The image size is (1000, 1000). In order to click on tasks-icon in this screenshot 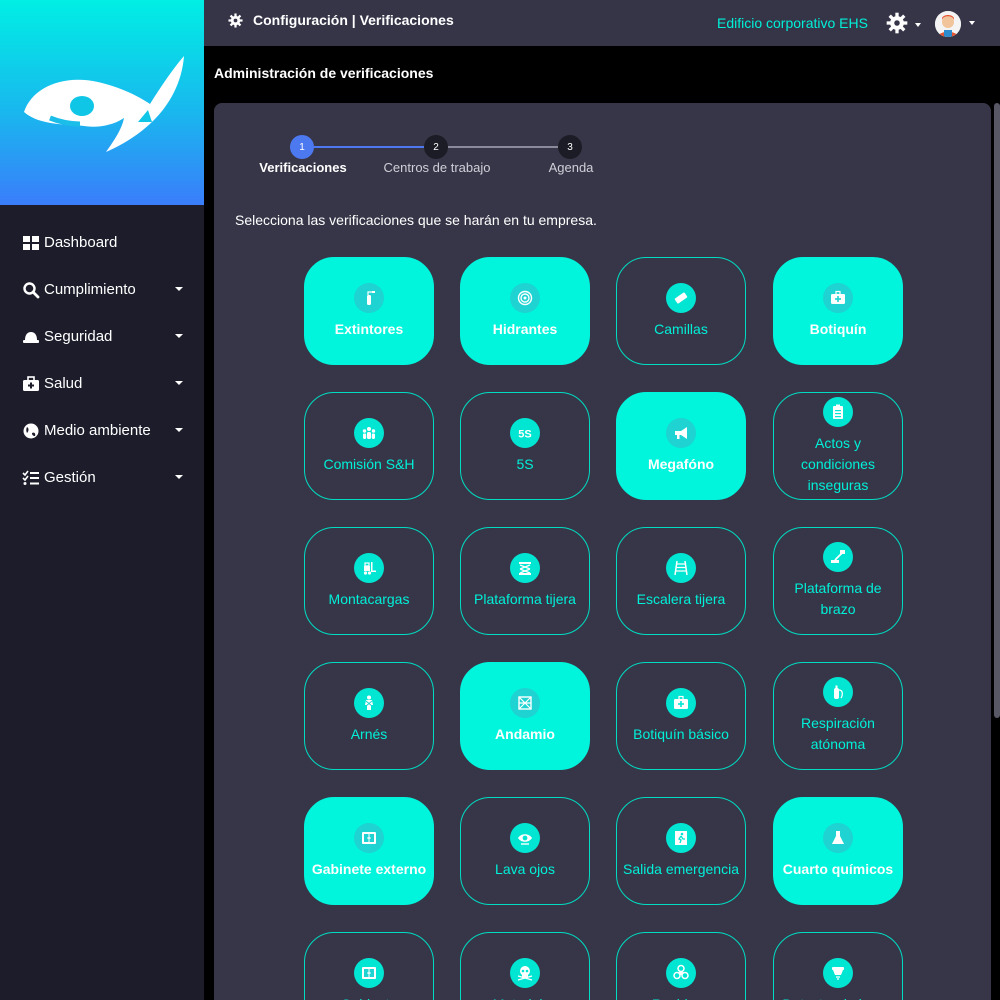, I will do `click(30, 477)`.